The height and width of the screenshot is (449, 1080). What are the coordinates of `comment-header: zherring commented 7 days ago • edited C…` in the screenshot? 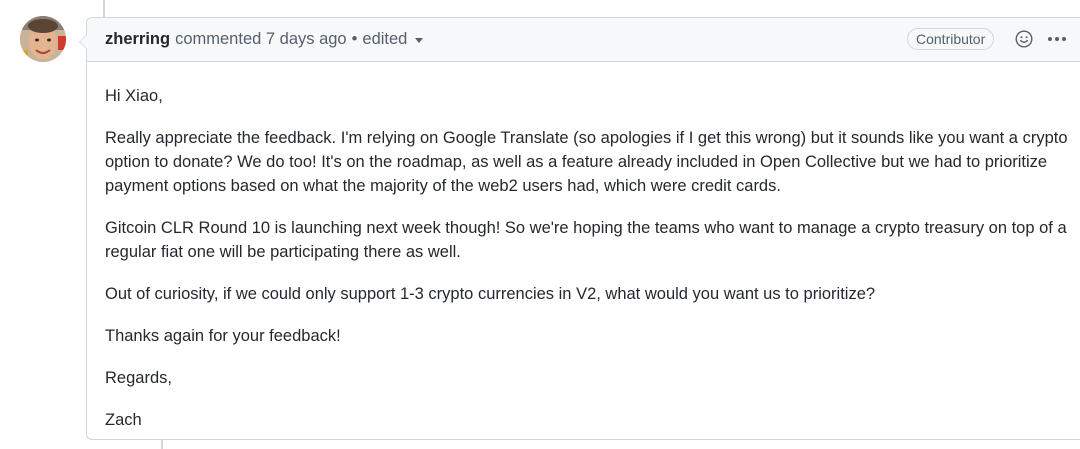 It's located at (583, 40).